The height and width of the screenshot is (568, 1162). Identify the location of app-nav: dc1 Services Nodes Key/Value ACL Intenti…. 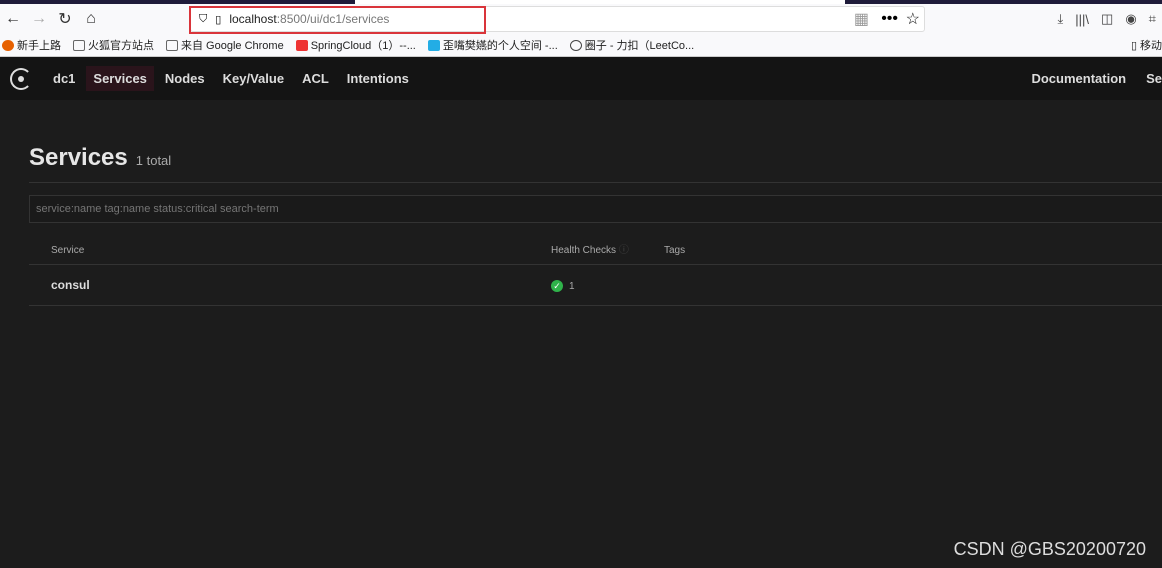
(581, 78).